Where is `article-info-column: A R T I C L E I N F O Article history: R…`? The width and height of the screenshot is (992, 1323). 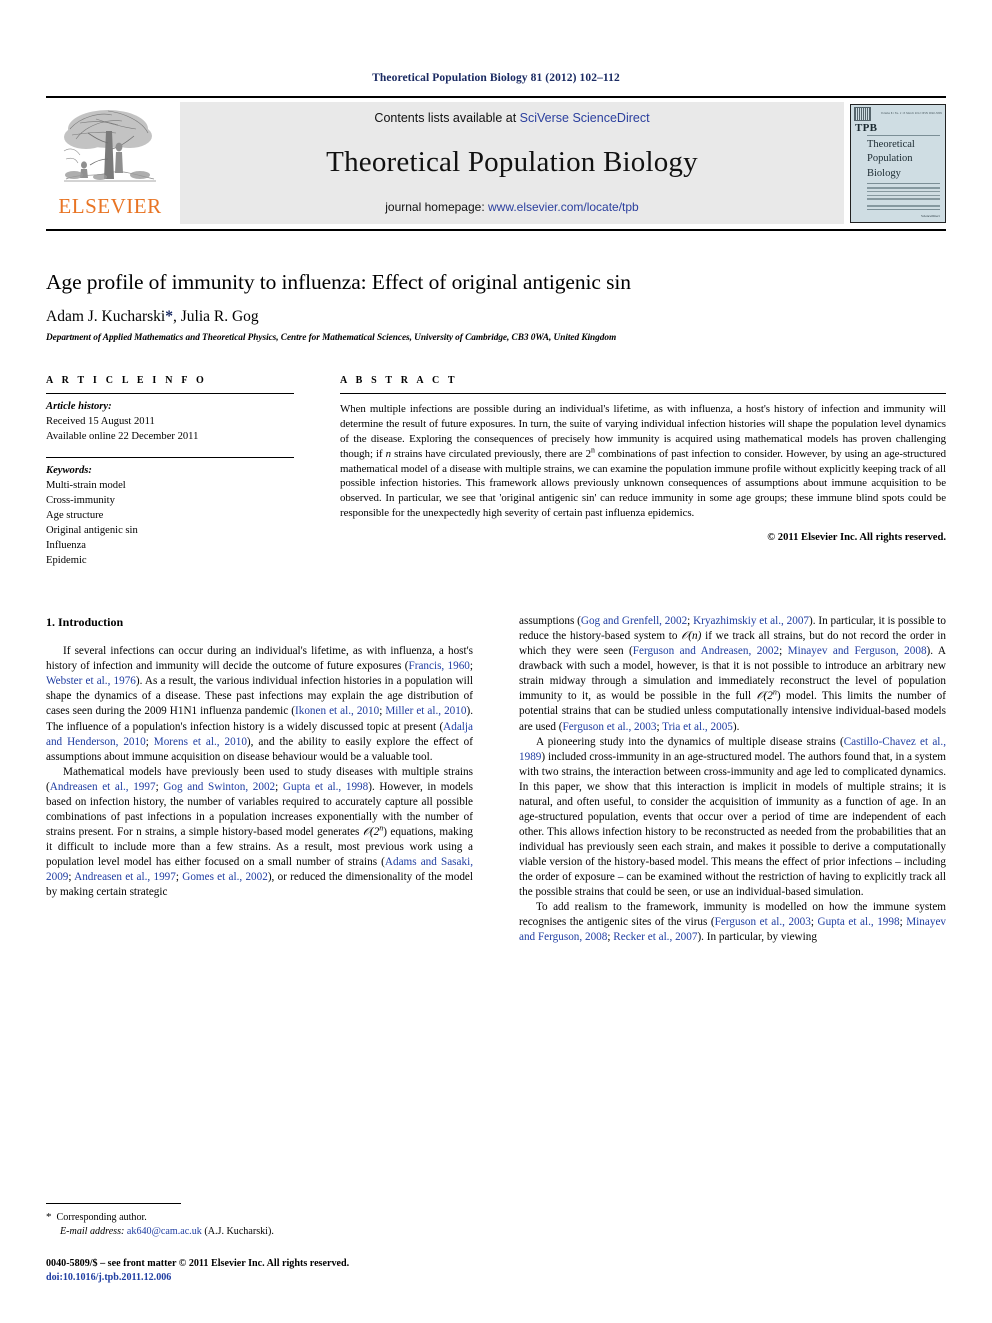
article-info-column: A R T I C L E I N F O Article history: R… is located at coordinates (170, 471).